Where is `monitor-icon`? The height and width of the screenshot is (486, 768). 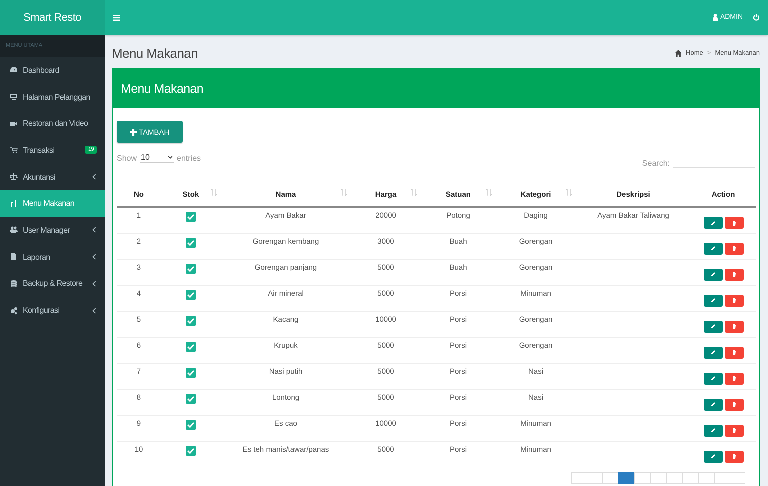
monitor-icon is located at coordinates (14, 97).